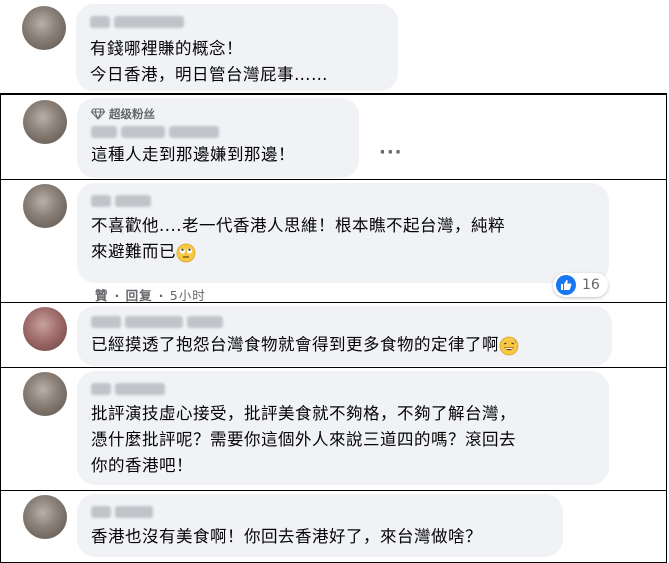 The width and height of the screenshot is (669, 563). Describe the element at coordinates (303, 413) in the screenshot. I see `comment-text-line: 批評演技虛心接受，批評美食就不夠格，不夠了解台灣，` at that location.